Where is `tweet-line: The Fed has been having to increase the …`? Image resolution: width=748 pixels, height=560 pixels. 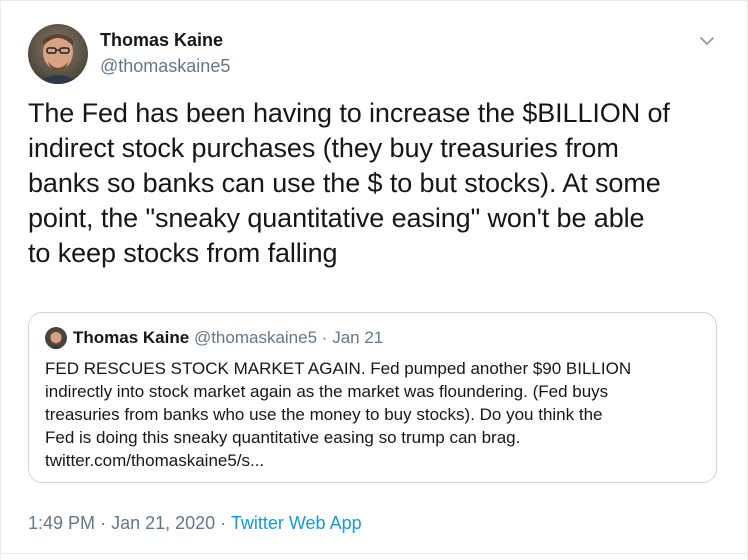 tweet-line: The Fed has been having to increase the … is located at coordinates (349, 113).